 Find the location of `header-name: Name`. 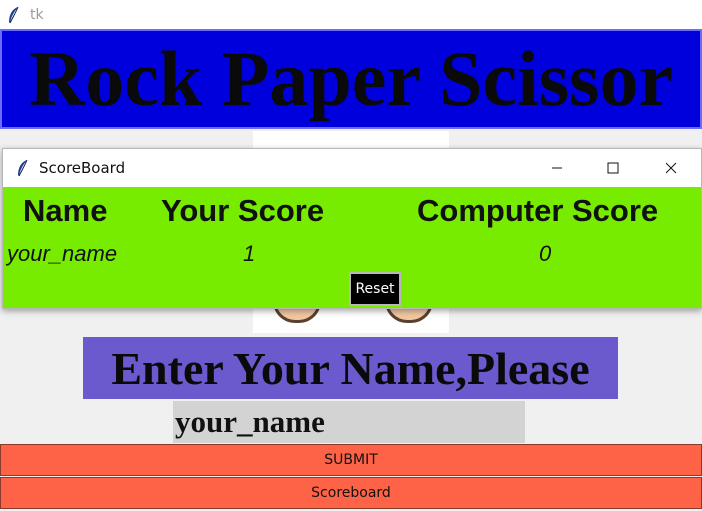

header-name: Name is located at coordinates (65, 210).